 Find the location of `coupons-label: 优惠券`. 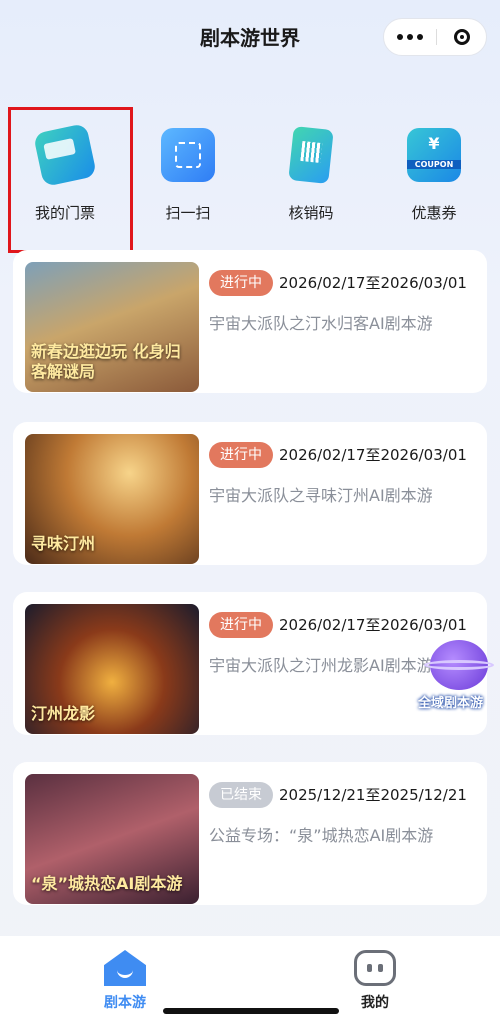

coupons-label: 优惠券 is located at coordinates (434, 213).